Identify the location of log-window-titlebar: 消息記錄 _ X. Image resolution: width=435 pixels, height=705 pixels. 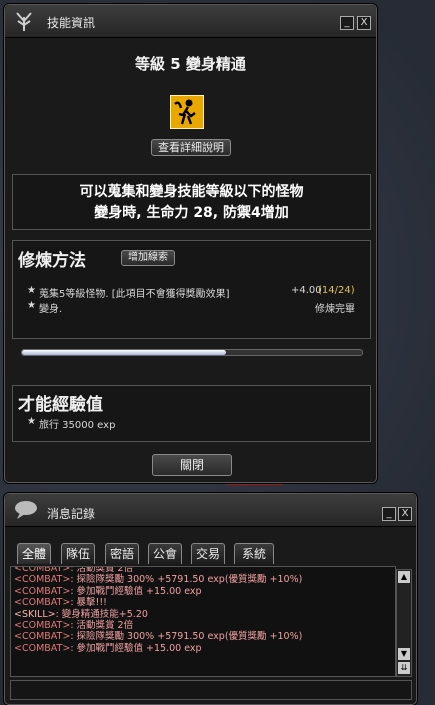
(210, 510).